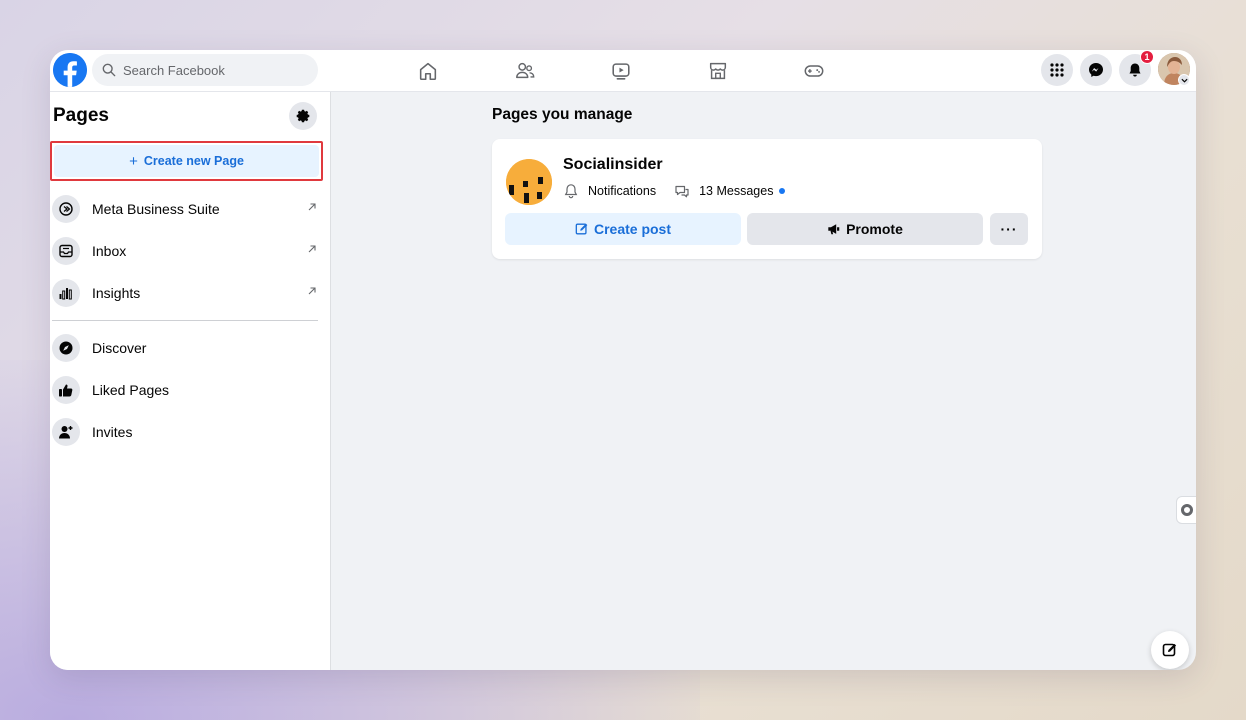  Describe the element at coordinates (81, 115) in the screenshot. I see `sidebar-title: Pages` at that location.